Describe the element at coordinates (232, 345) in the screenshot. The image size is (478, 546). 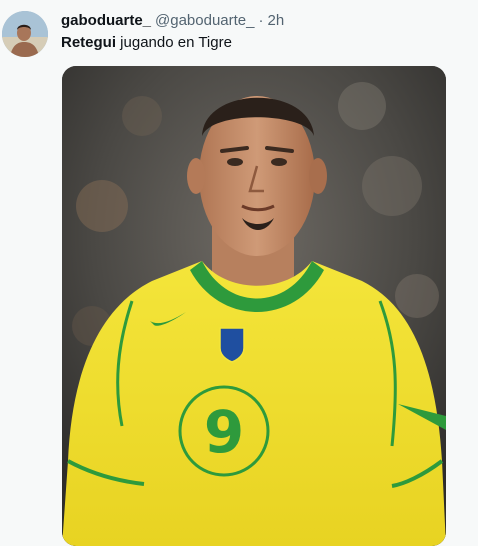
I see `cbf-crest-icon` at that location.